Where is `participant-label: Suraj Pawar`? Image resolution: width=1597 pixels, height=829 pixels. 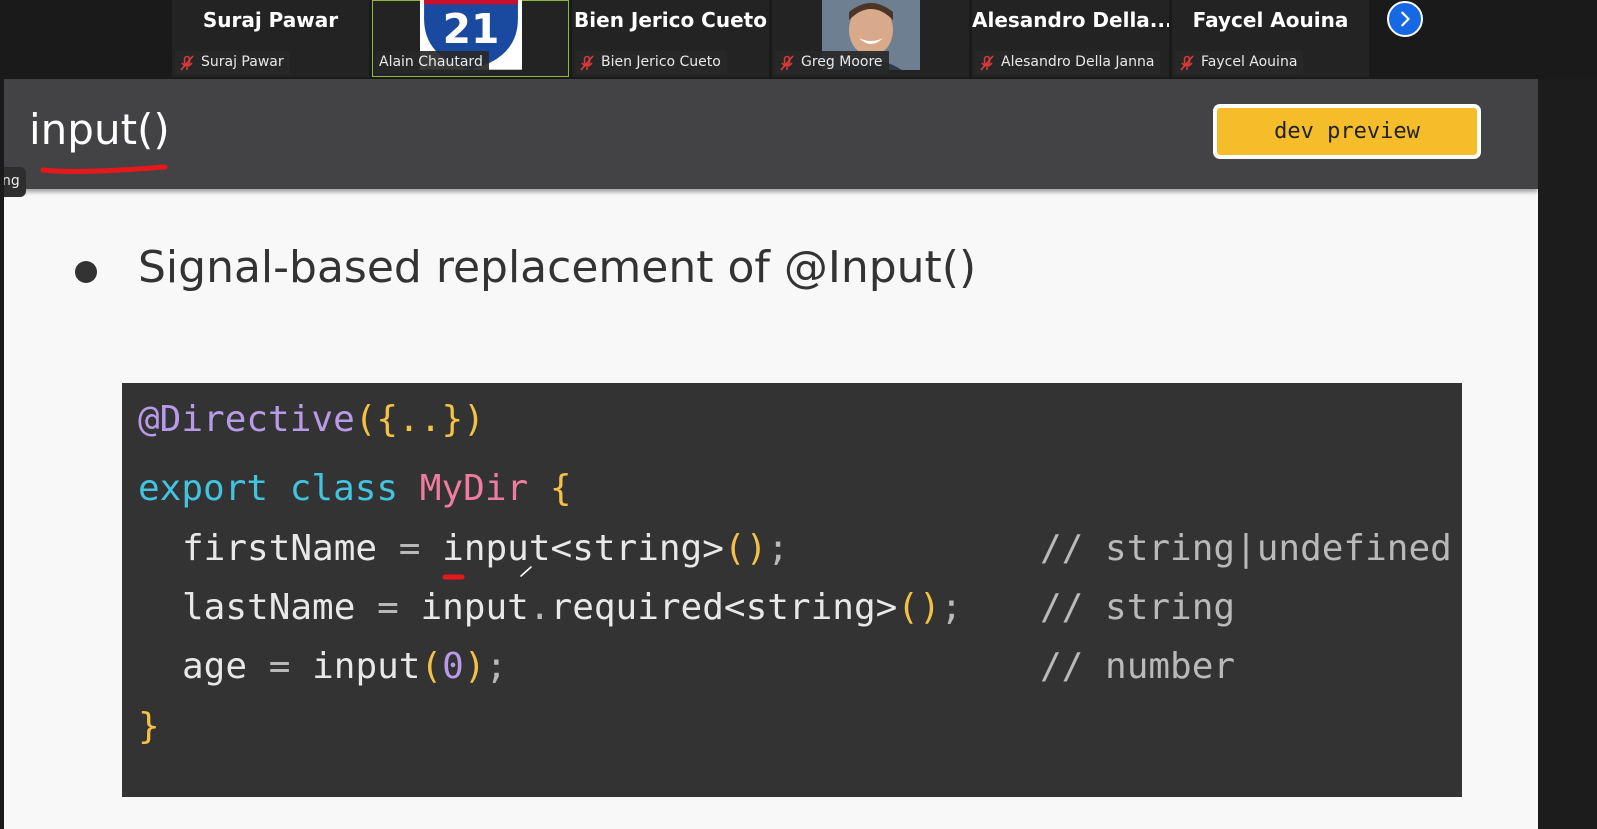
participant-label: Suraj Pawar is located at coordinates (232, 62).